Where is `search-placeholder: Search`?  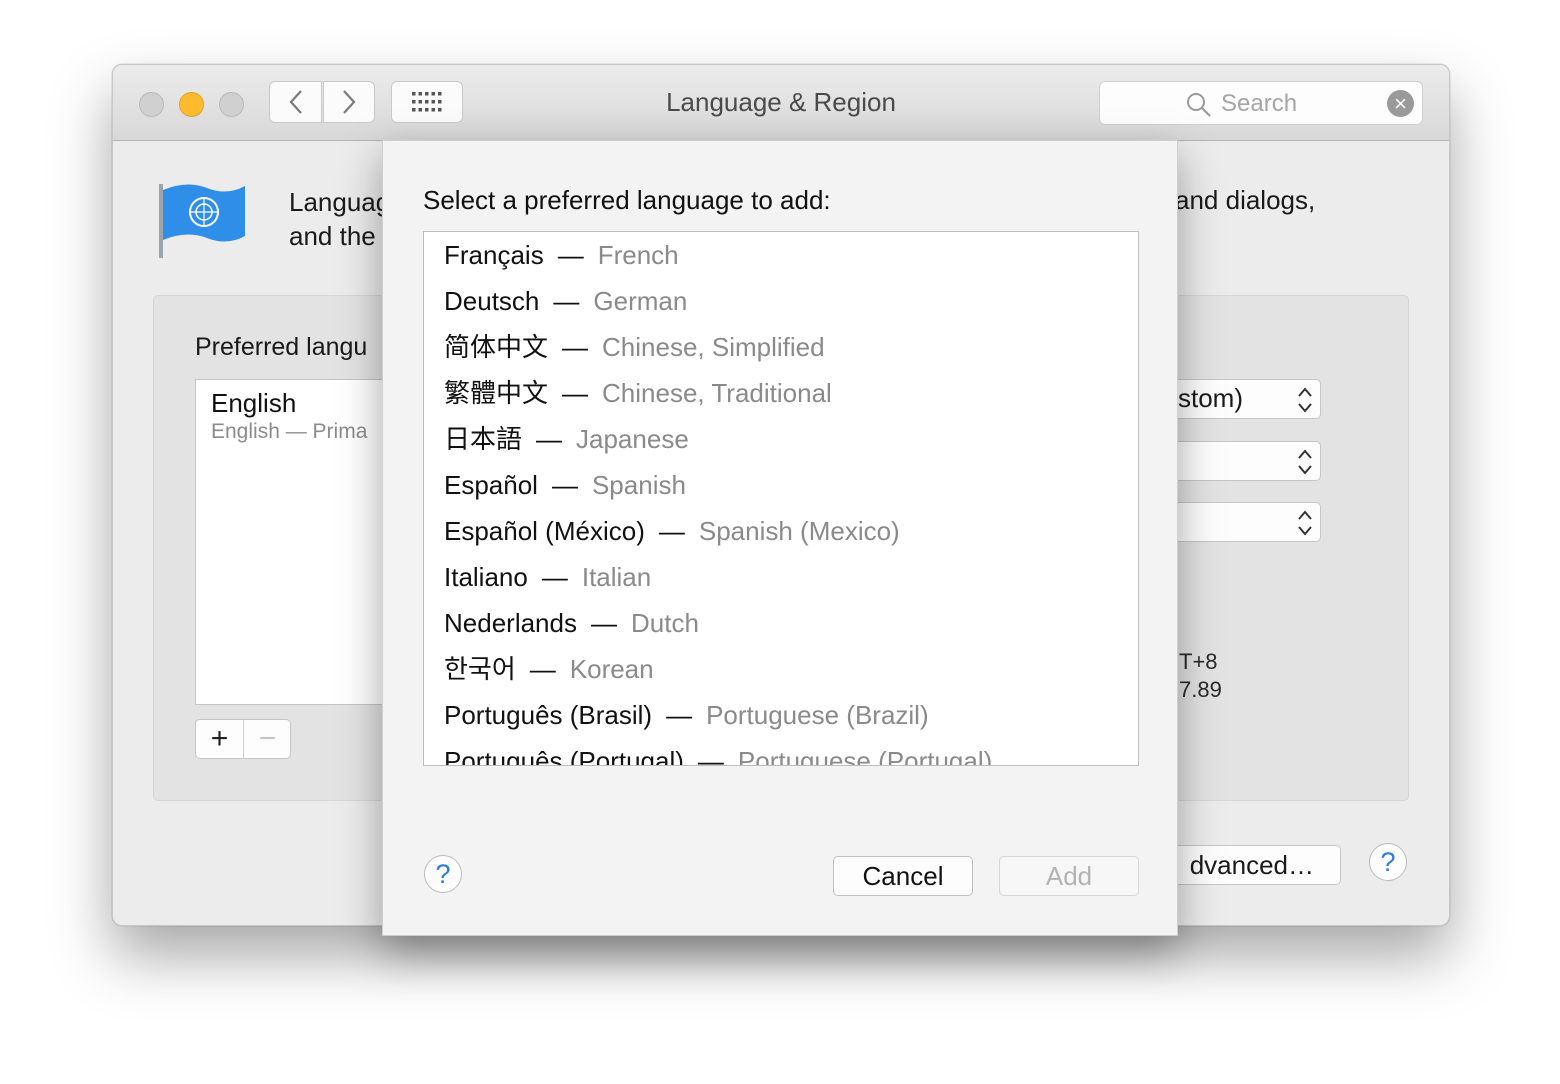 search-placeholder: Search is located at coordinates (1259, 103).